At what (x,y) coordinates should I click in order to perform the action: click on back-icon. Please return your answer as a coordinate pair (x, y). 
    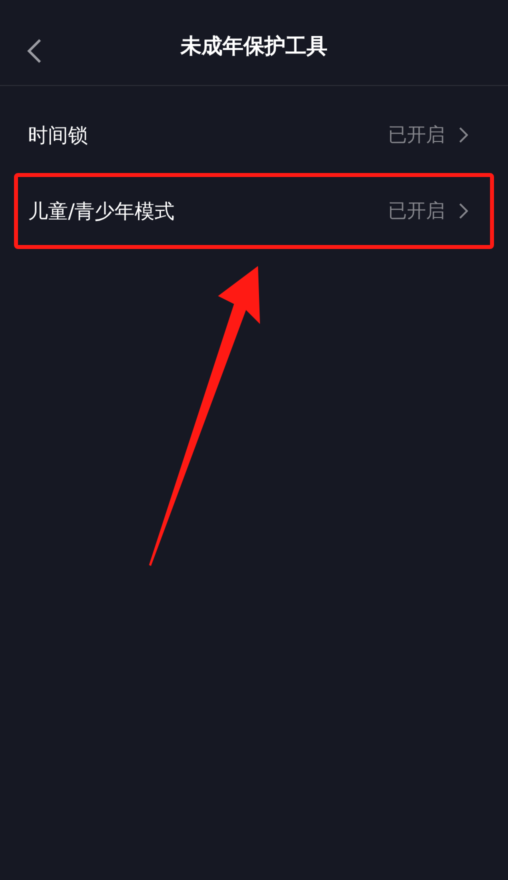
    Looking at the image, I should click on (34, 51).